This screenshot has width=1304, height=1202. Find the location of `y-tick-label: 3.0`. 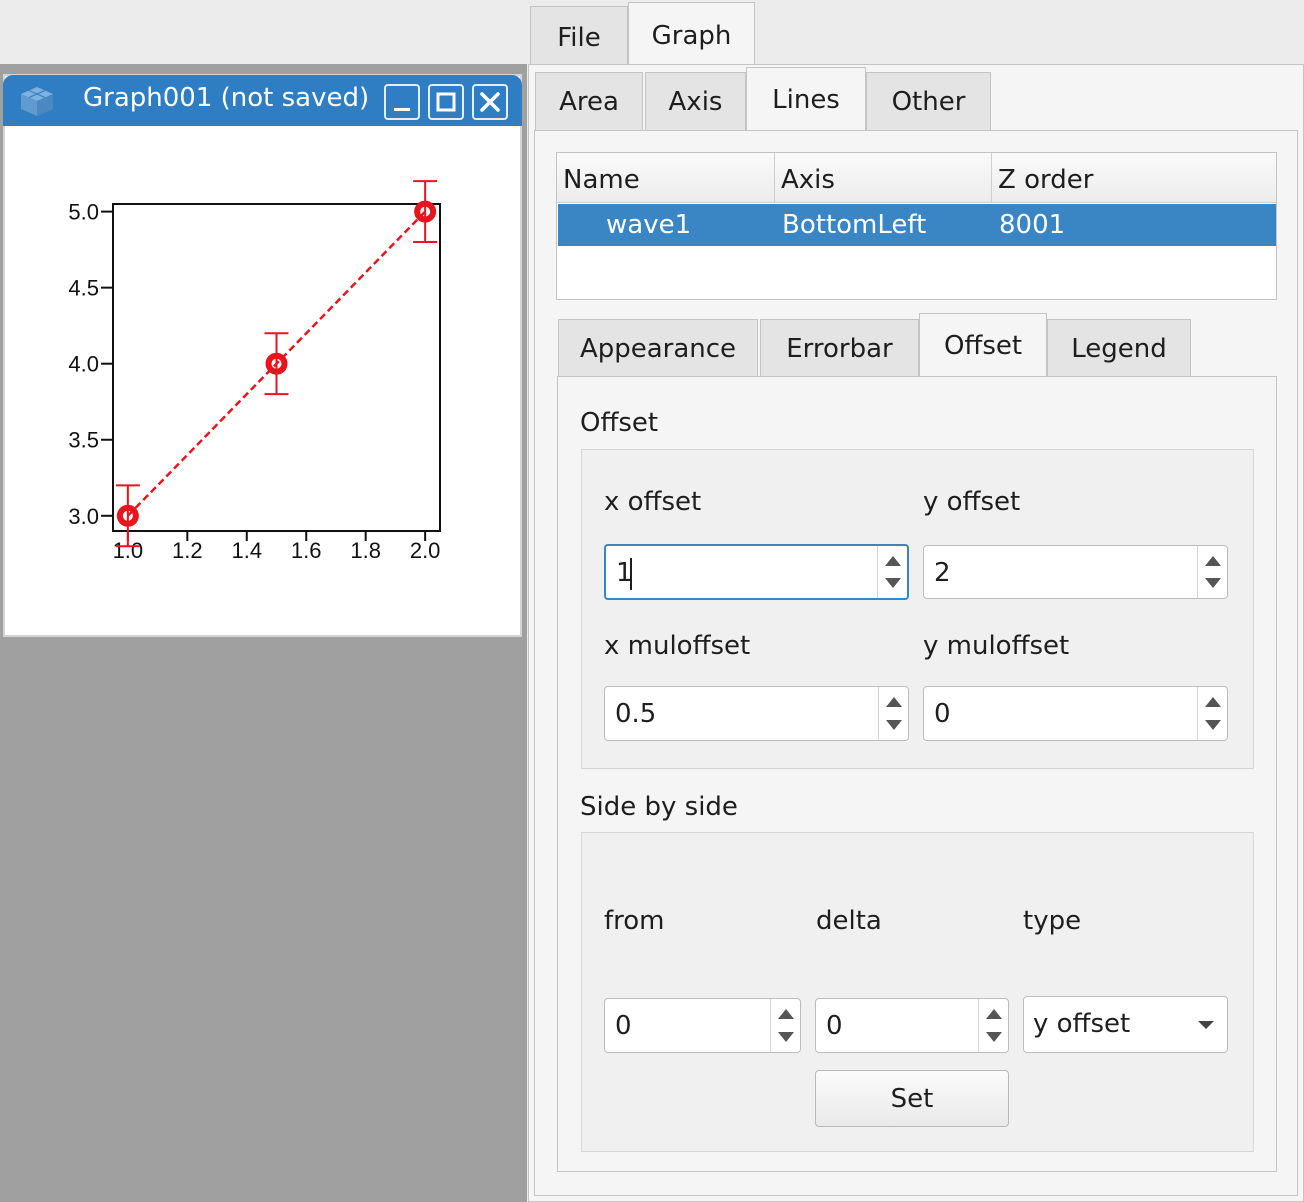

y-tick-label: 3.0 is located at coordinates (83, 516).